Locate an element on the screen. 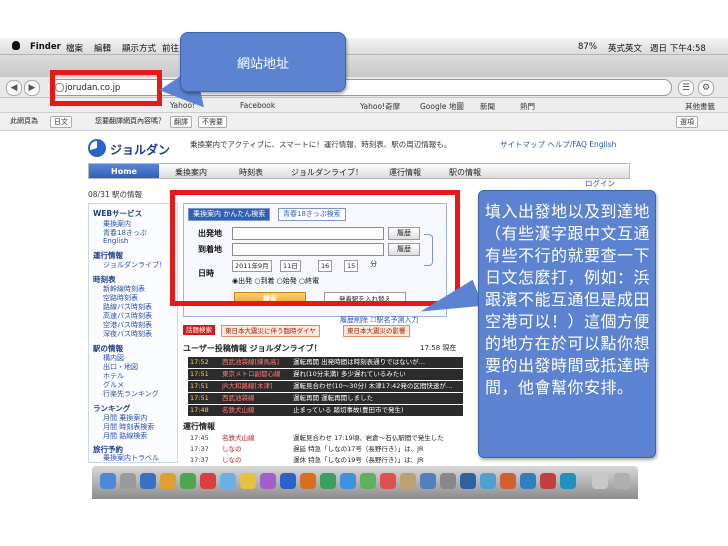 This screenshot has width=728, height=546. battery-percent: 87% is located at coordinates (587, 47).